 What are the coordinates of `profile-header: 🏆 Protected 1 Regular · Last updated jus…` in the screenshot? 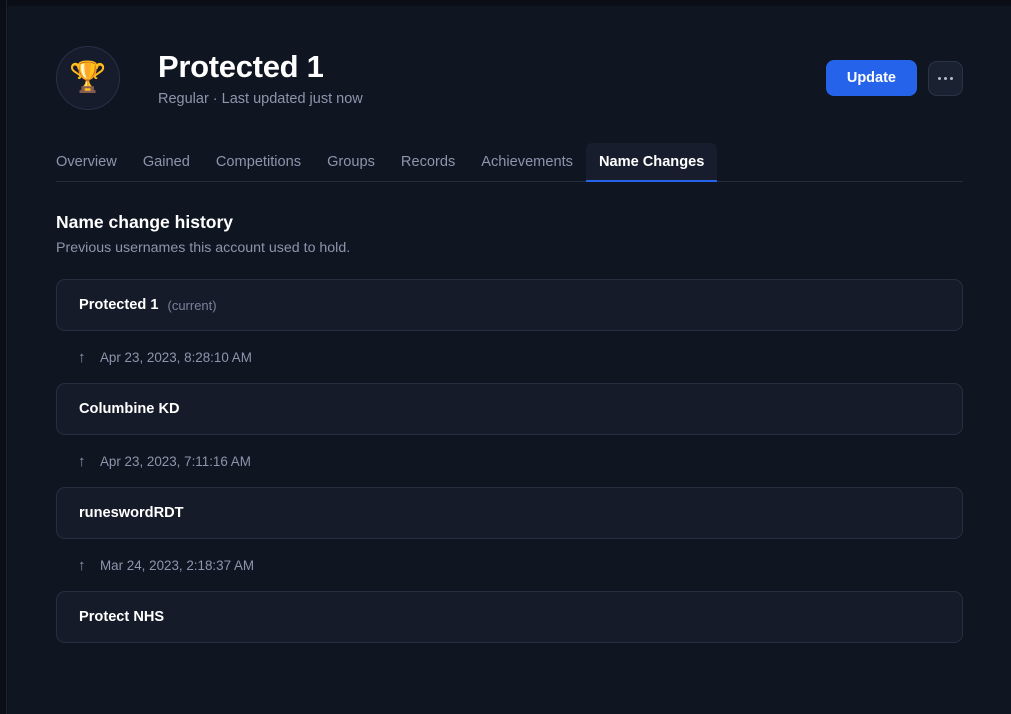 It's located at (509, 58).